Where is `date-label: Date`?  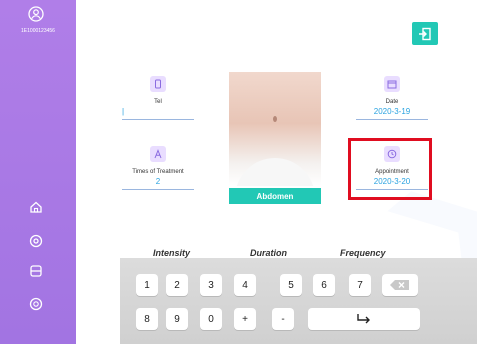 date-label: Date is located at coordinates (392, 102).